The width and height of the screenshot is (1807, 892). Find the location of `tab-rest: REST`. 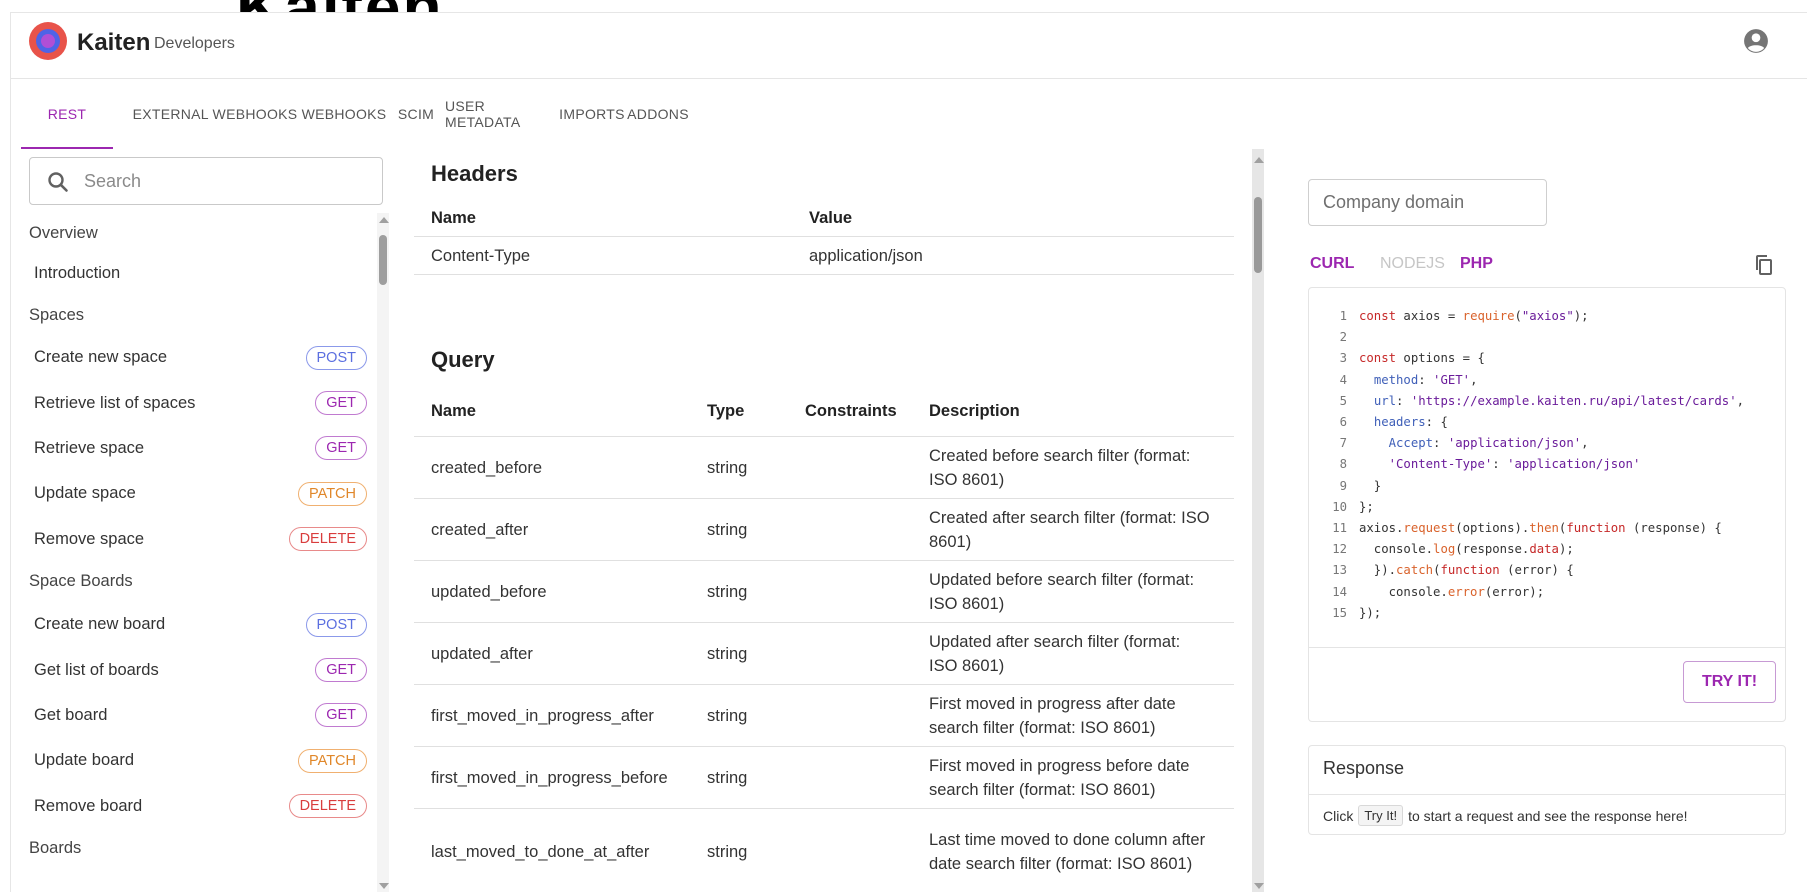

tab-rest: REST is located at coordinates (67, 114).